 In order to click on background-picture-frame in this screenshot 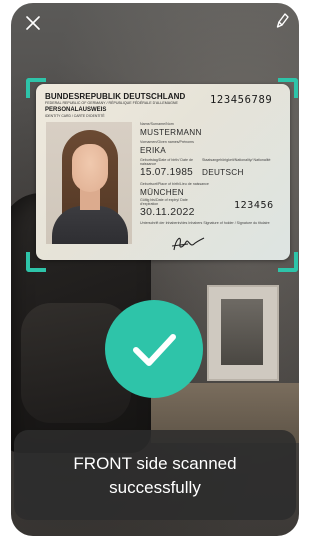, I will do `click(243, 333)`.